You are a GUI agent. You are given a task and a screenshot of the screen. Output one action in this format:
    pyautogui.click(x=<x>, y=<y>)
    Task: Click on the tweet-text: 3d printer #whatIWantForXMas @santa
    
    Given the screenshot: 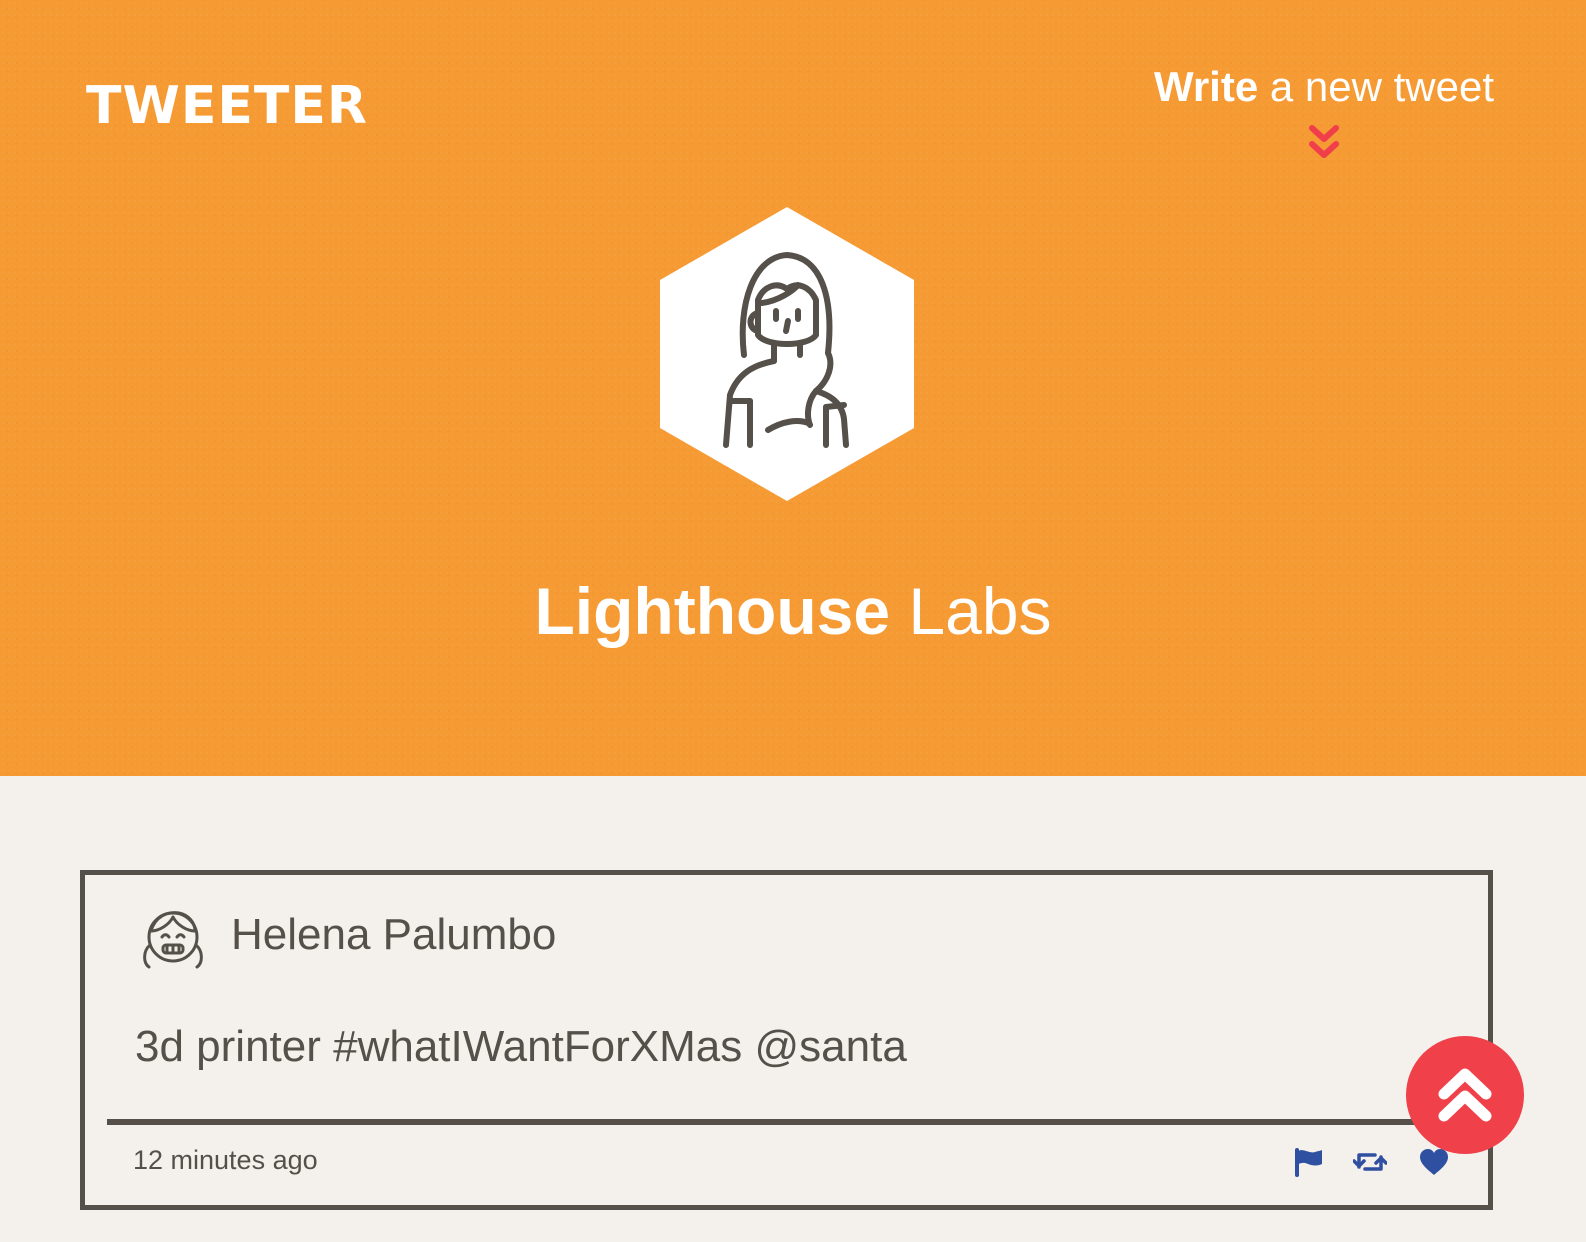 What is the action you would take?
    pyautogui.click(x=521, y=1046)
    